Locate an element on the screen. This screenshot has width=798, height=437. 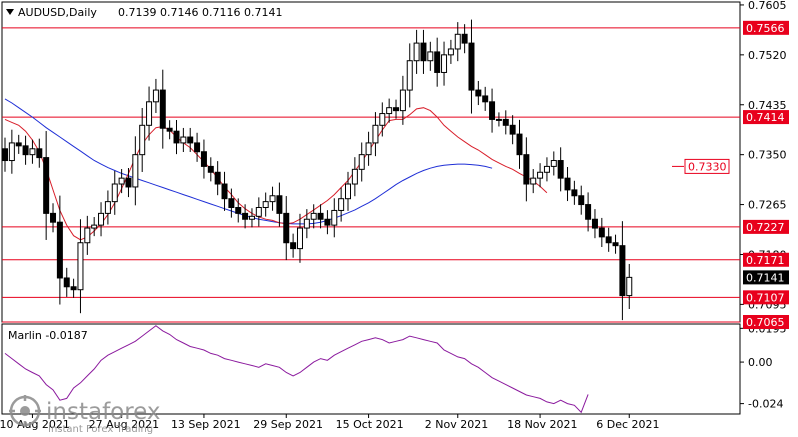
time-tick-label: 13 Sep 2021 is located at coordinates (206, 424).